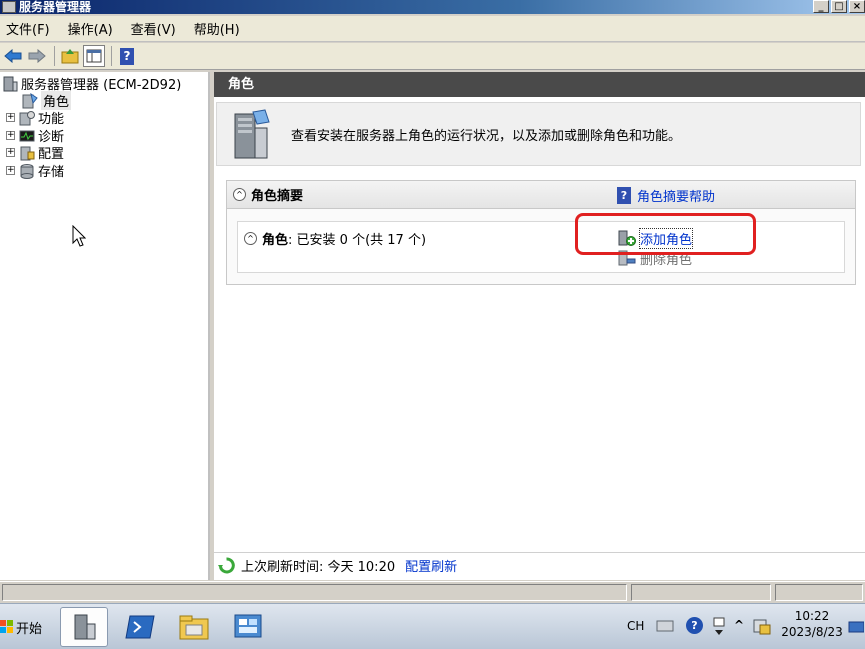  Describe the element at coordinates (51, 172) in the screenshot. I see `tree-item-label: 存储` at that location.